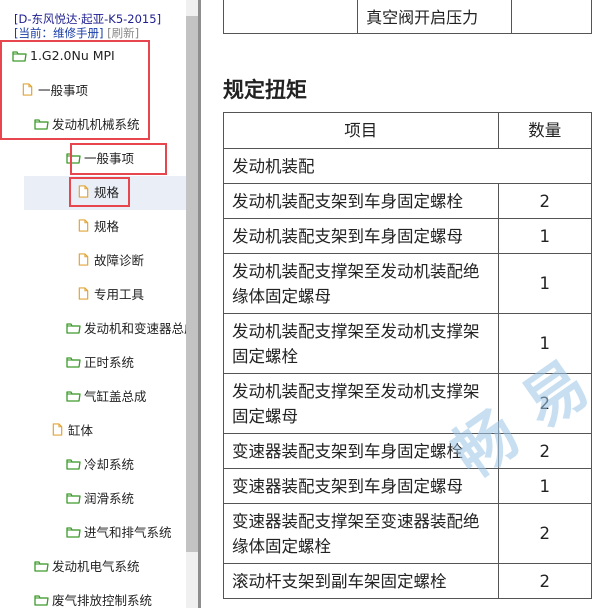 The height and width of the screenshot is (608, 592). I want to click on table-header-row: 项目 数量, so click(407, 130).